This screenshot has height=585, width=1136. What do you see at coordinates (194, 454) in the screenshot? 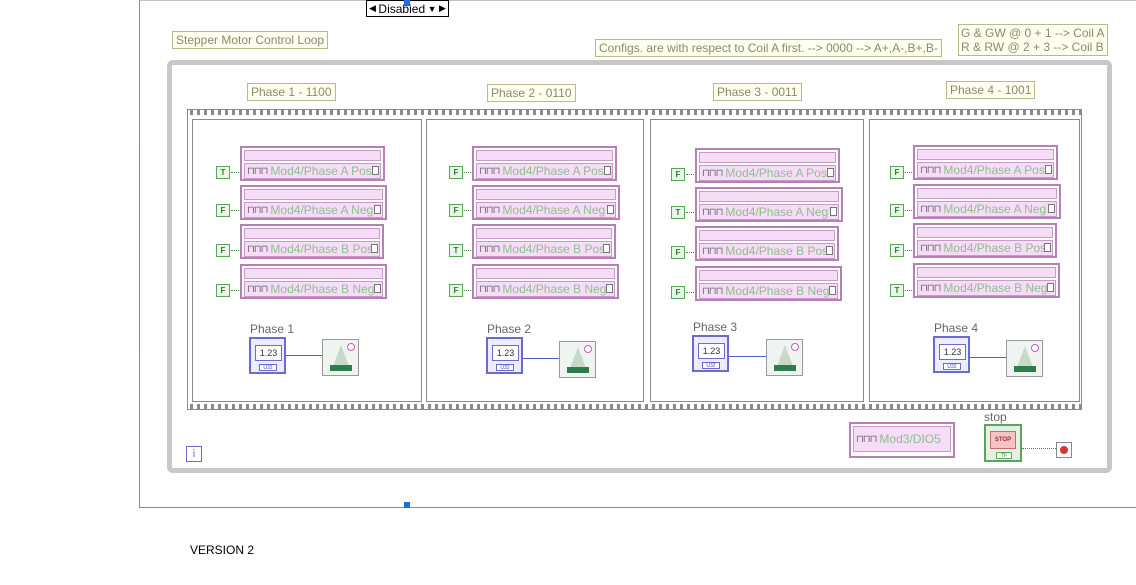
I see `loop-iteration-terminal: i` at bounding box center [194, 454].